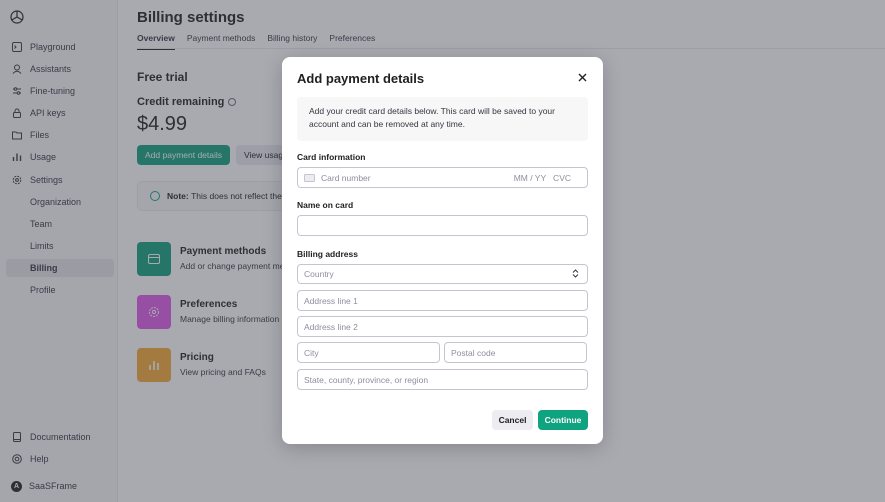  I want to click on state-placeholder: State, county, province, or region, so click(366, 379).